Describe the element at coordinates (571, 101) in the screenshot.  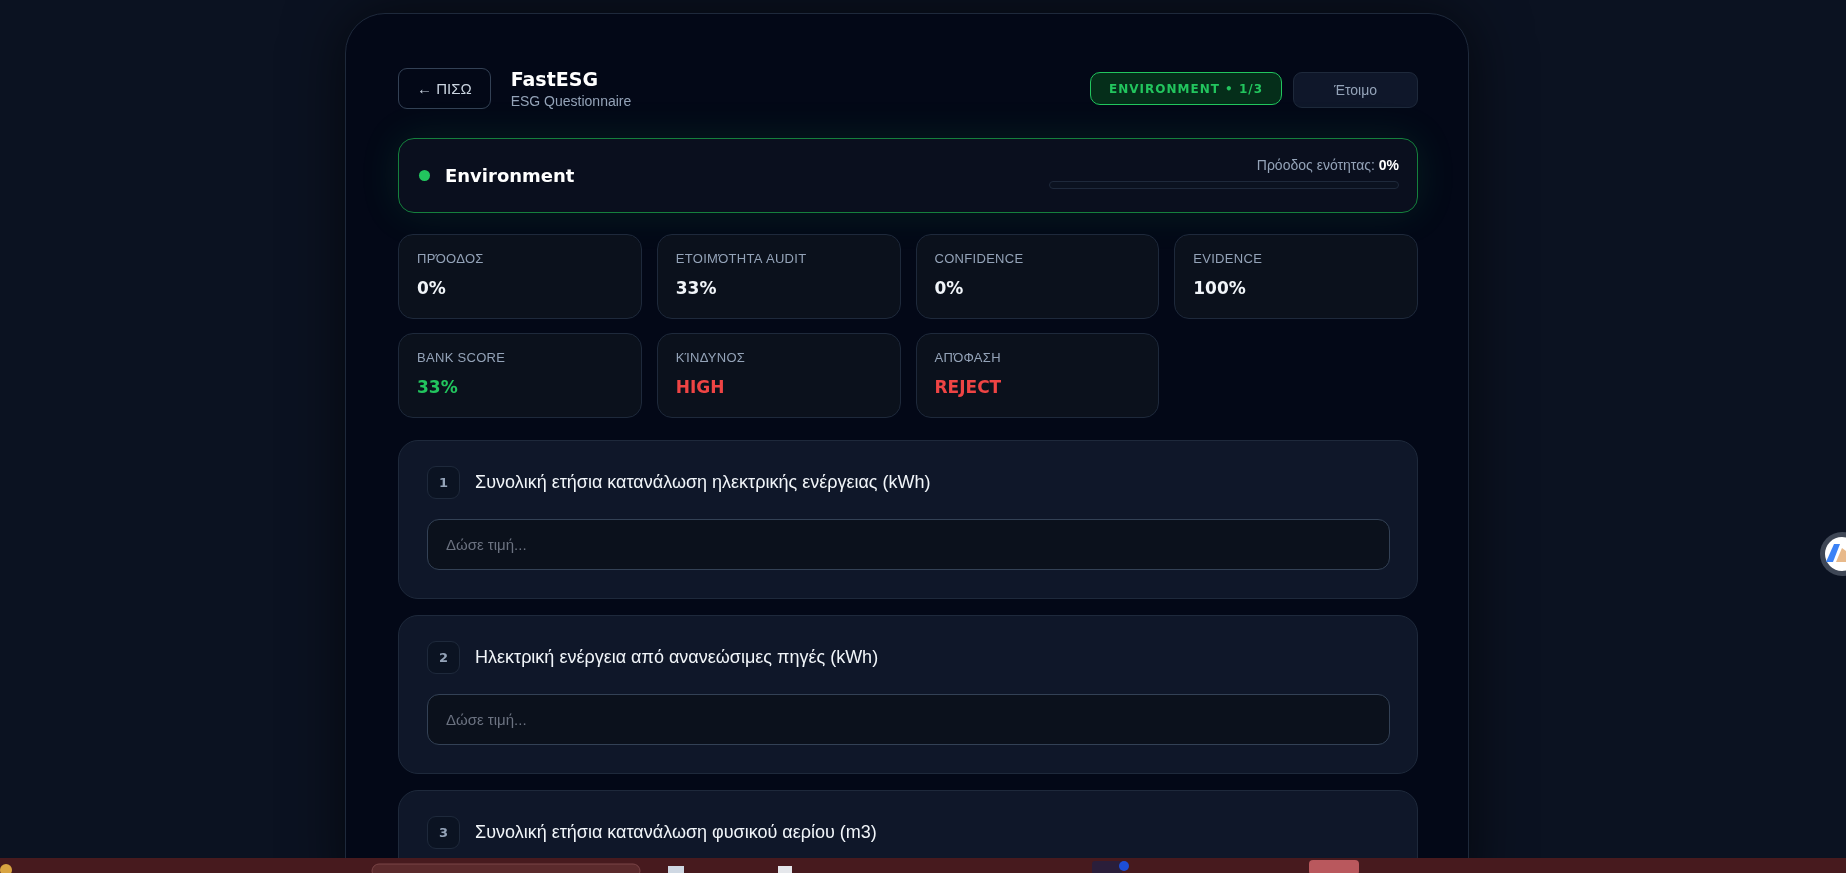
I see `app-subtitle: ESG Questionnaire` at that location.